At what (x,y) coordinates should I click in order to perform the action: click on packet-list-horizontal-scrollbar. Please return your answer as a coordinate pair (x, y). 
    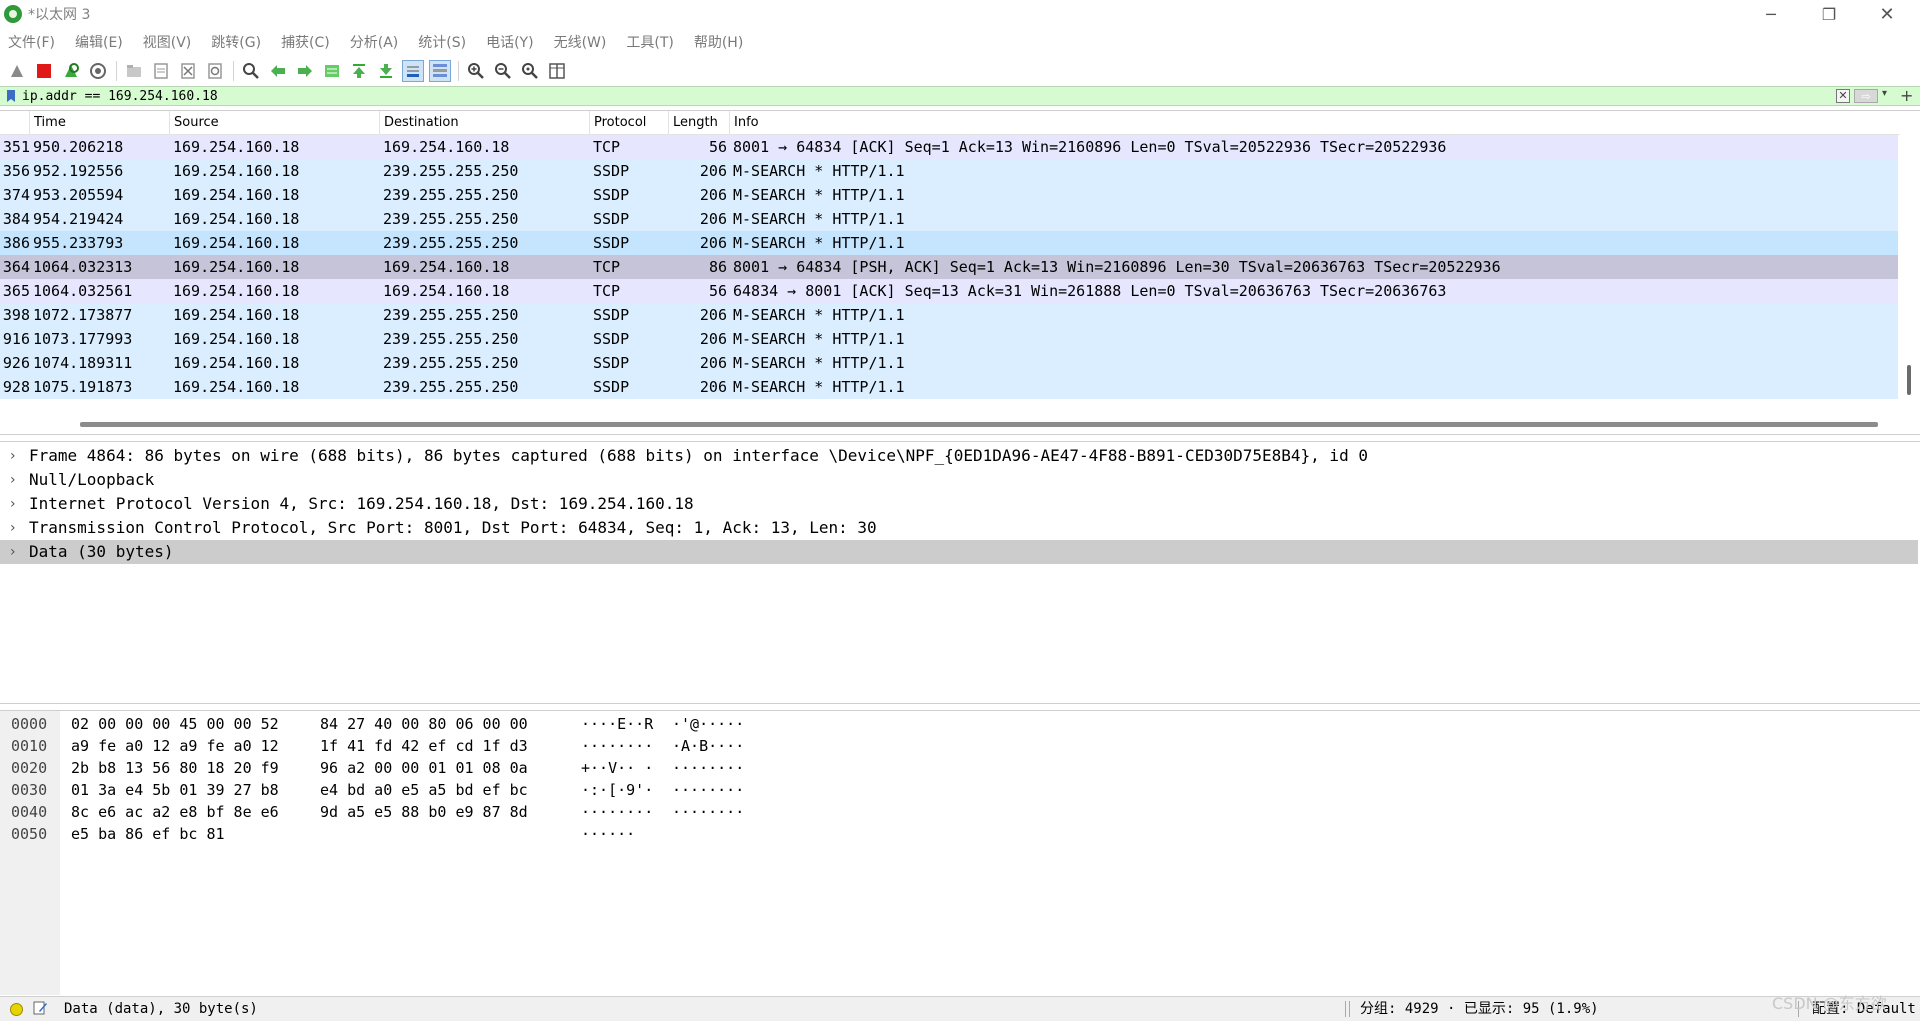
    Looking at the image, I should click on (979, 424).